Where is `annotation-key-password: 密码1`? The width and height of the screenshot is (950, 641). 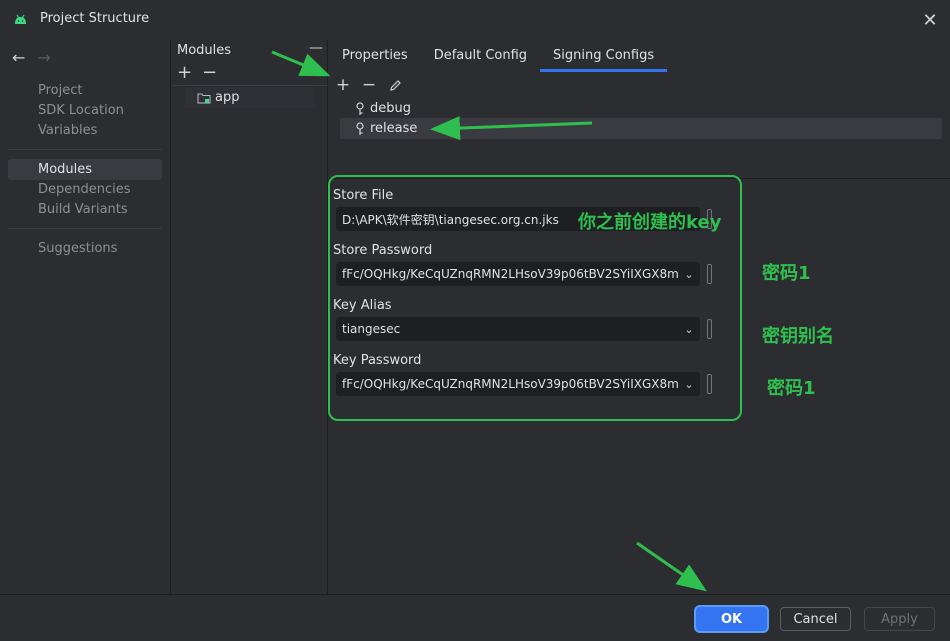 annotation-key-password: 密码1 is located at coordinates (791, 388).